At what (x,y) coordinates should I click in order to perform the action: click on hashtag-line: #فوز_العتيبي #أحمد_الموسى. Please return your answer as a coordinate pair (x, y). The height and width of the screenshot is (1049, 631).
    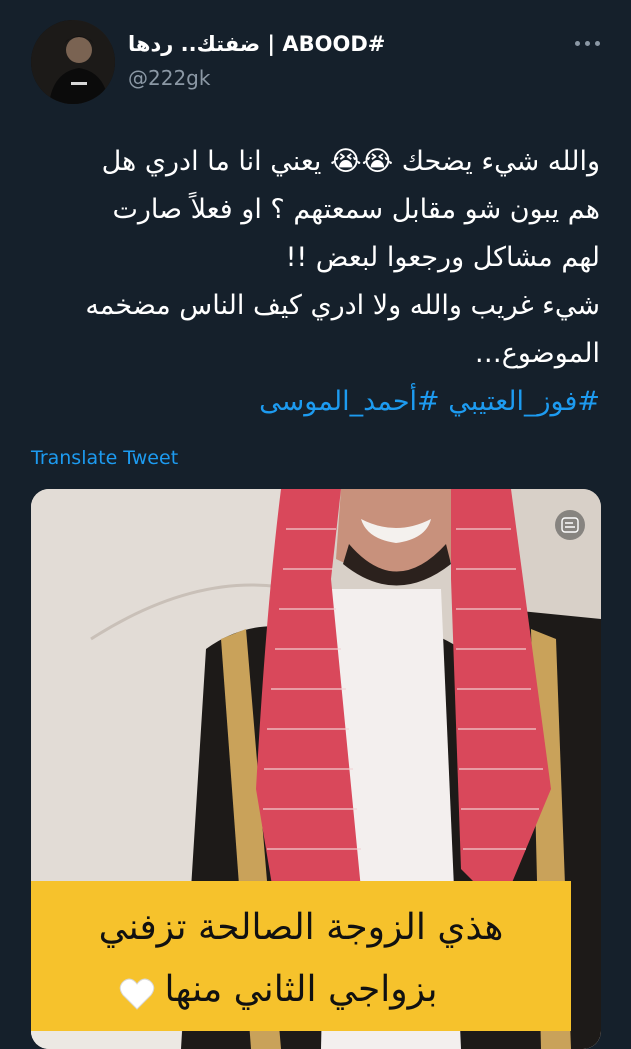
    Looking at the image, I should click on (312, 402).